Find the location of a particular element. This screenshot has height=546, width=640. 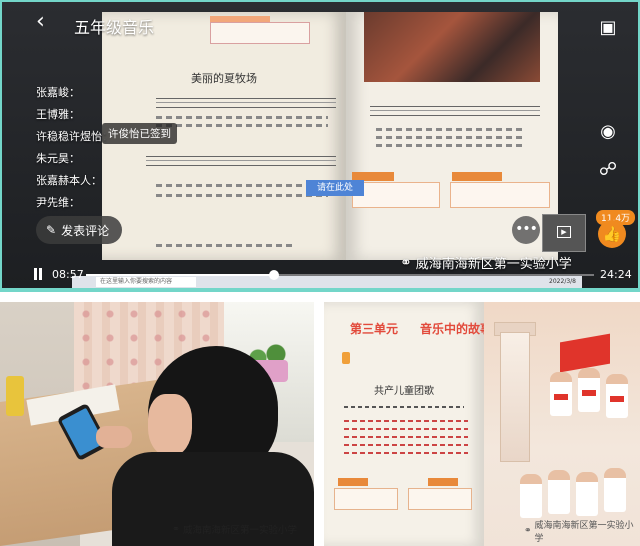

like-button: 👍 is located at coordinates (612, 234).